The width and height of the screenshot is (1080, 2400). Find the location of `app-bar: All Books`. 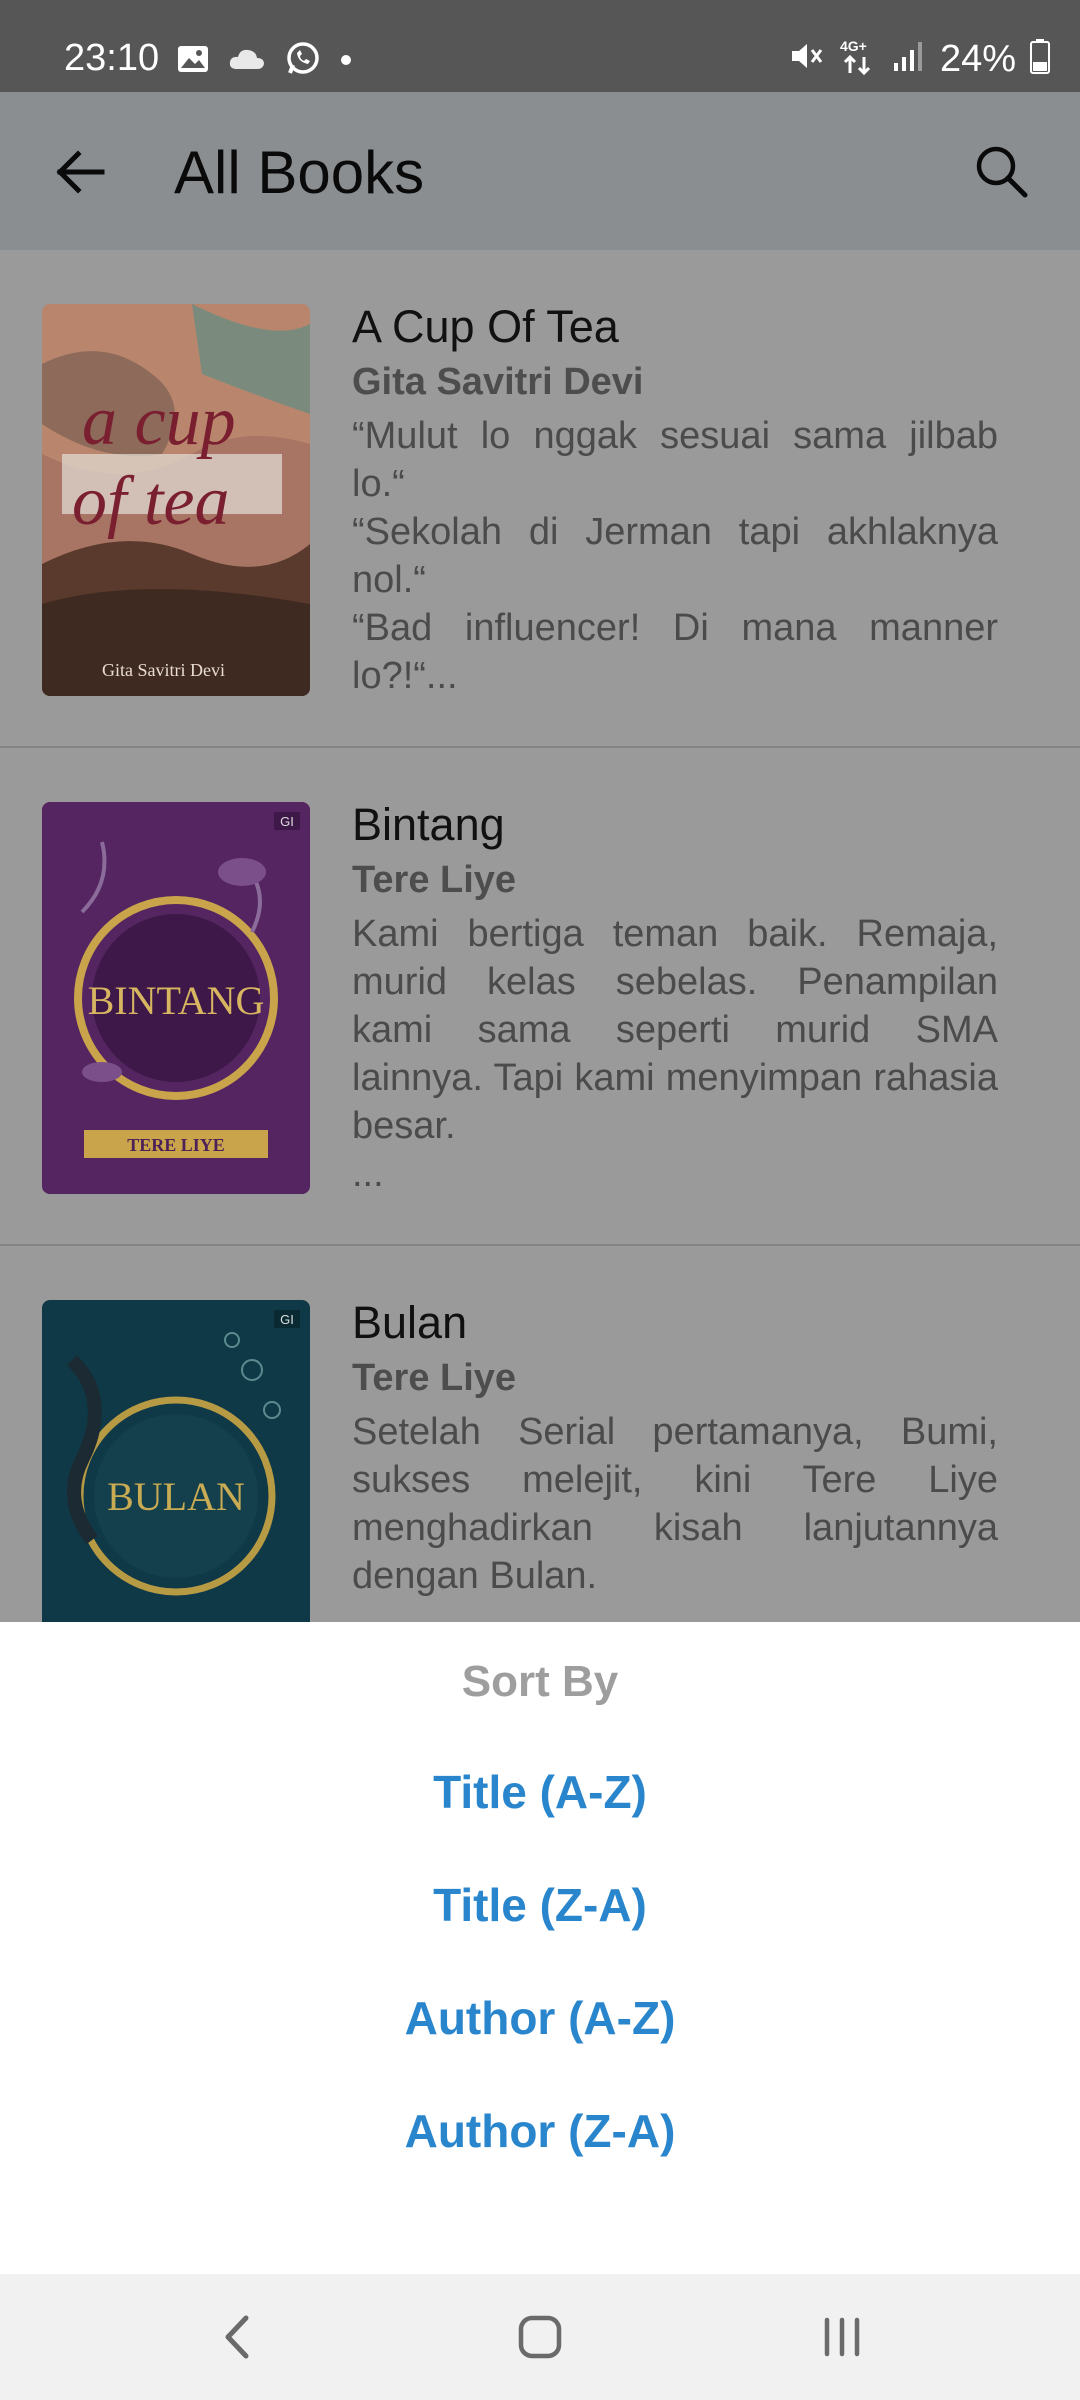

app-bar: All Books is located at coordinates (540, 171).